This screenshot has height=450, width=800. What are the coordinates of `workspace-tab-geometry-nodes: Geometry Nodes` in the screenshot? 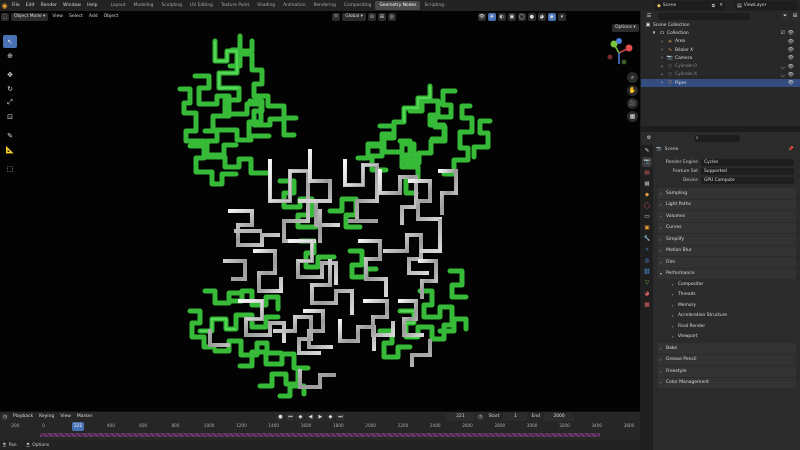 It's located at (398, 5).